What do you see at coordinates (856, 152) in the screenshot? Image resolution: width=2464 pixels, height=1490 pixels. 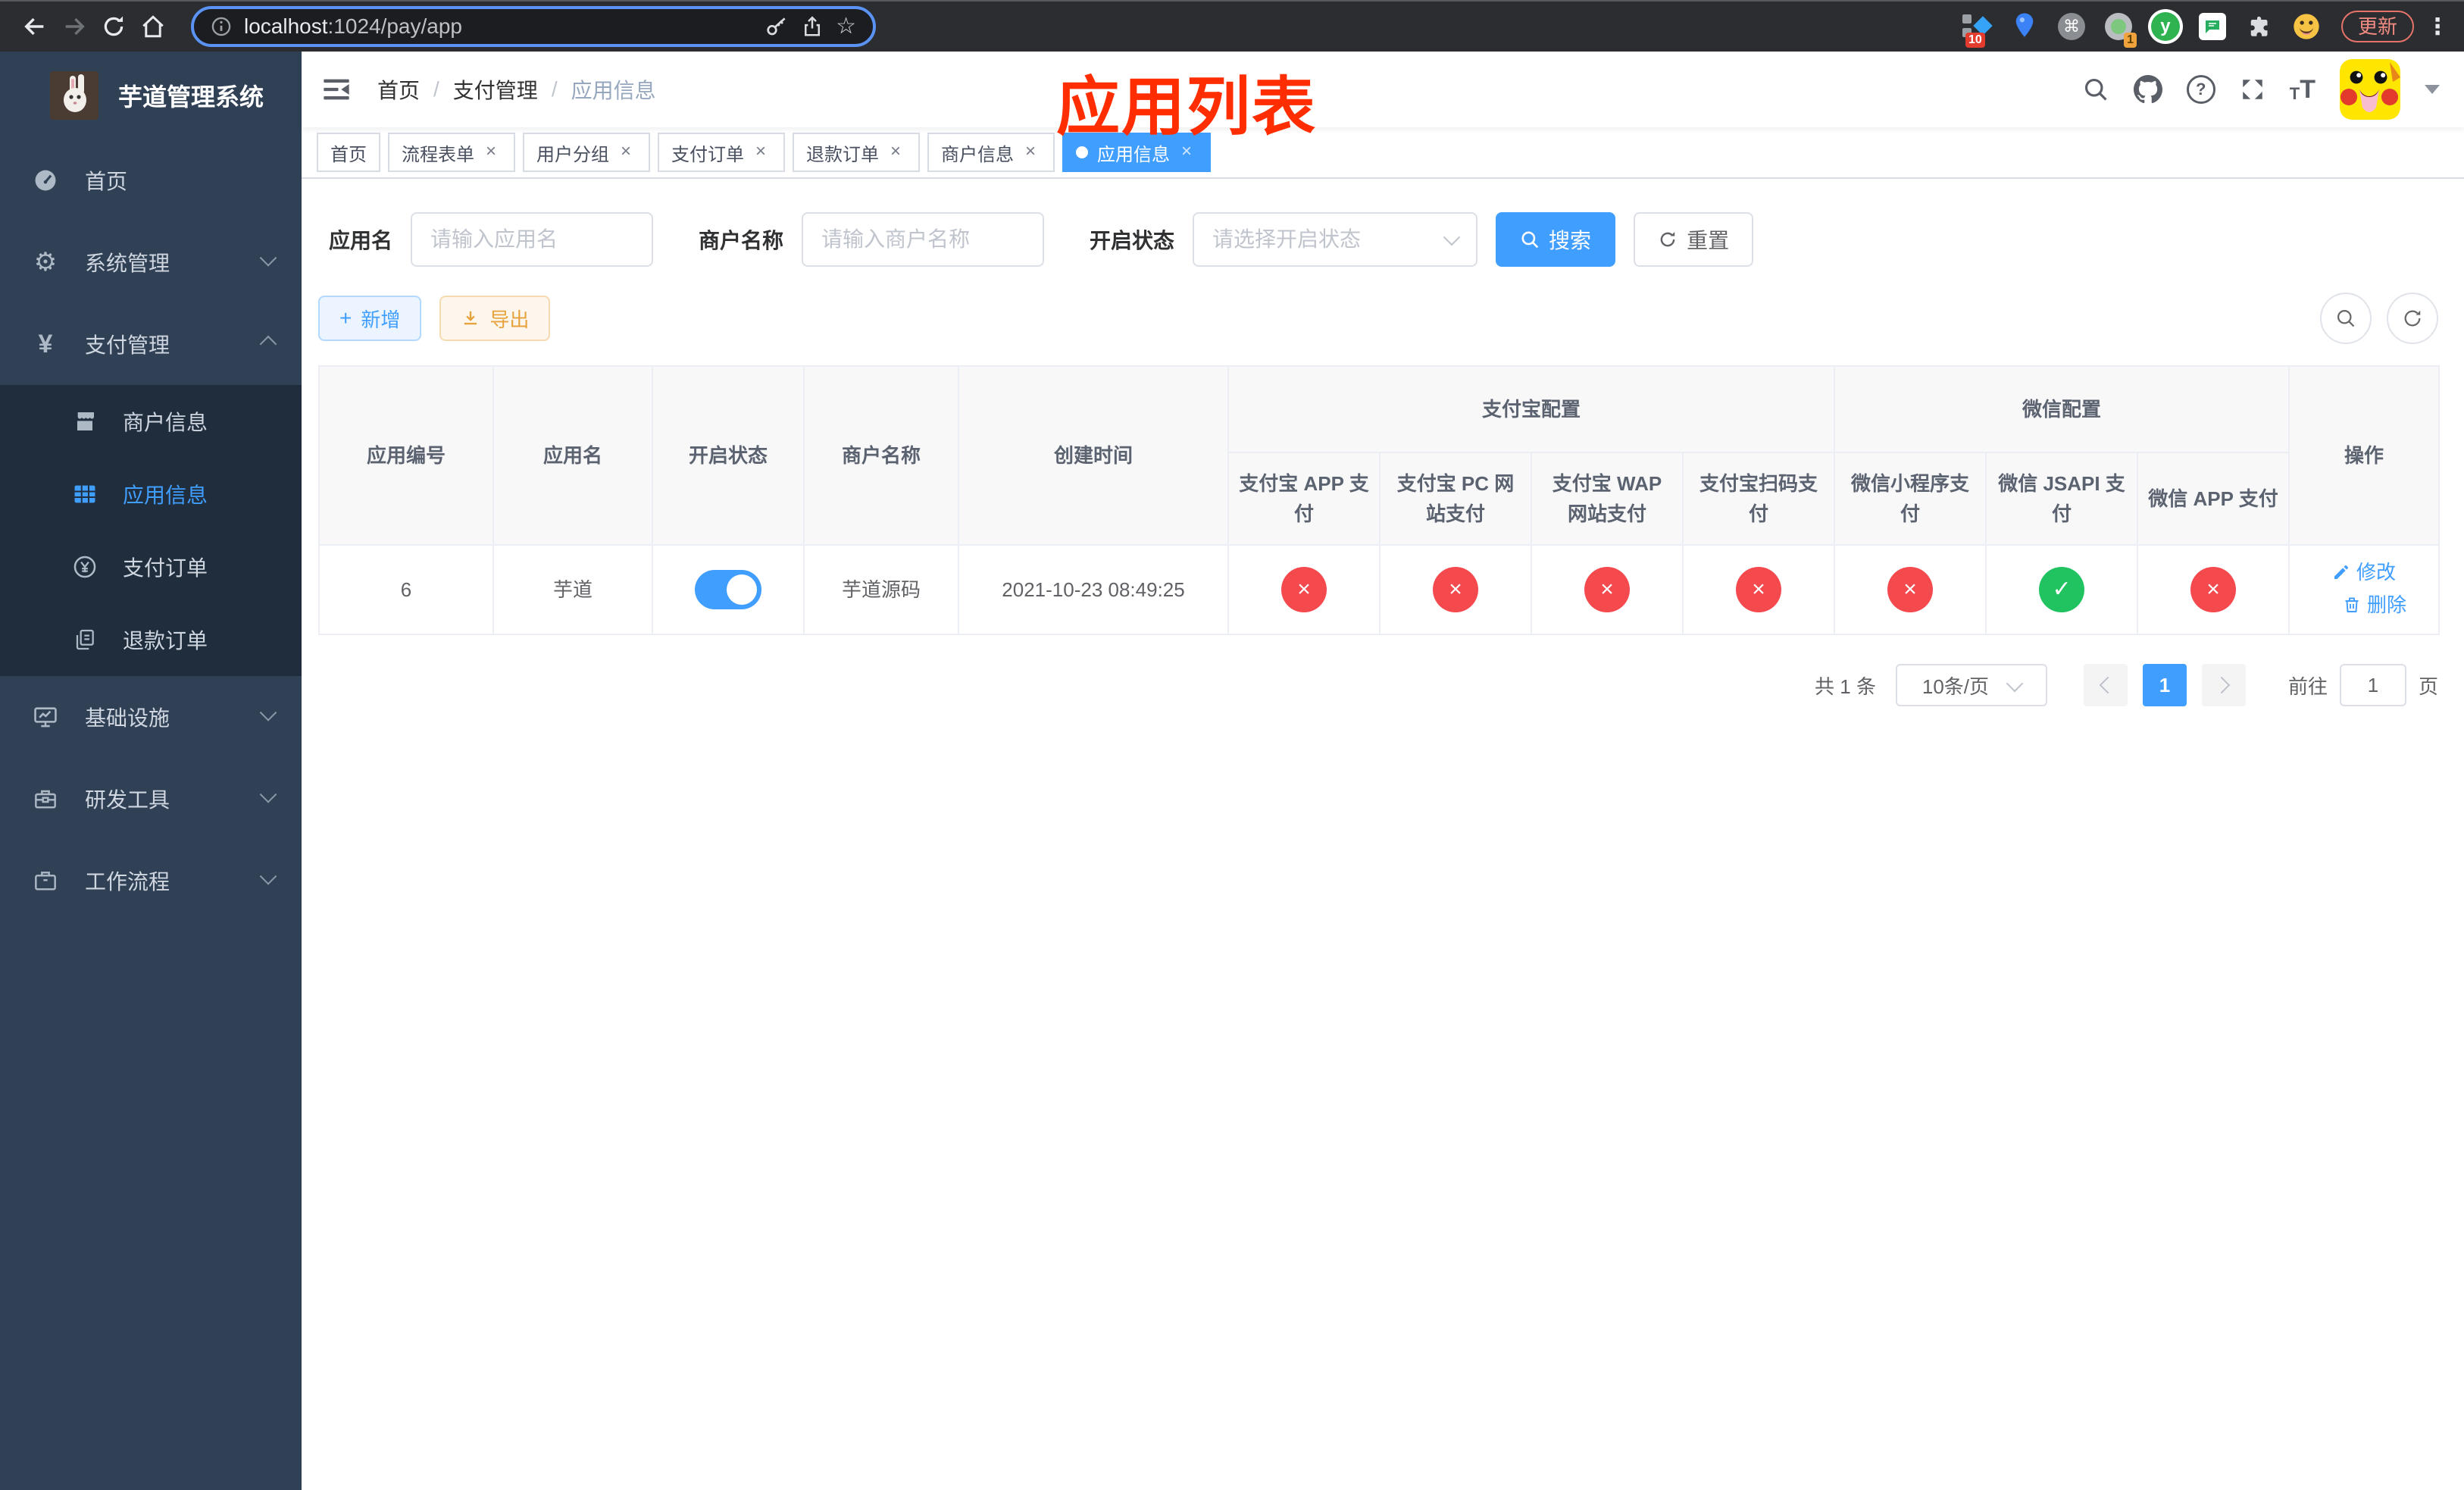 I see `tag-refund-orders: 退款订单 ×` at bounding box center [856, 152].